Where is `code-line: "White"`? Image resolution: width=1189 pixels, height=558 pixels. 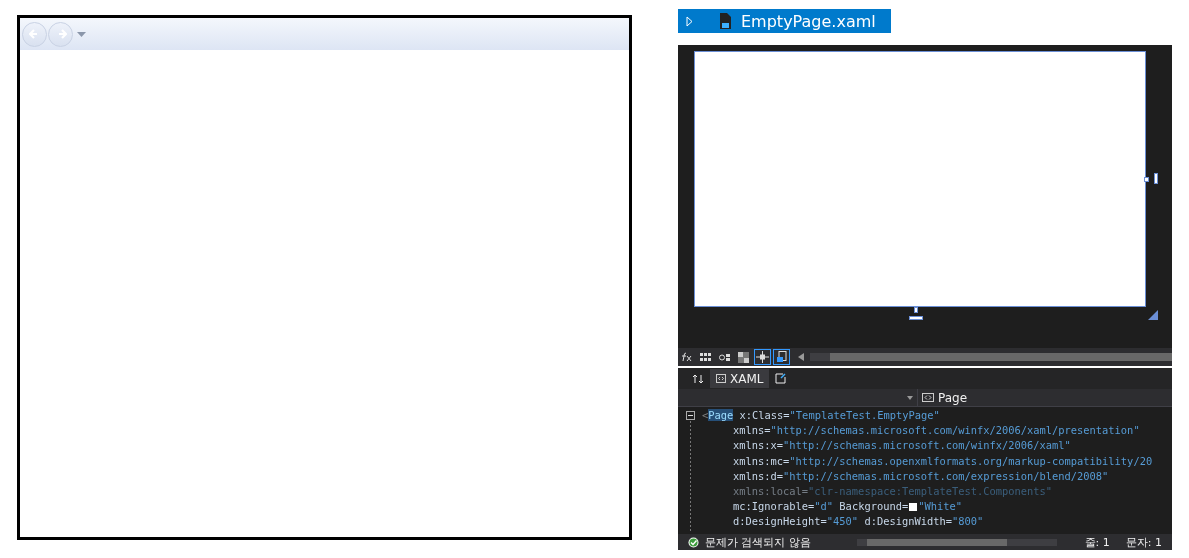 code-line: "White" is located at coordinates (940, 507).